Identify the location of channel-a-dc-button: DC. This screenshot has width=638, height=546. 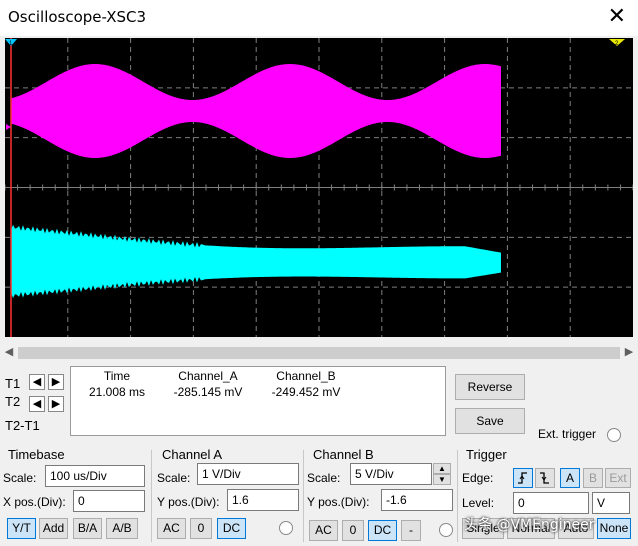
(231, 528).